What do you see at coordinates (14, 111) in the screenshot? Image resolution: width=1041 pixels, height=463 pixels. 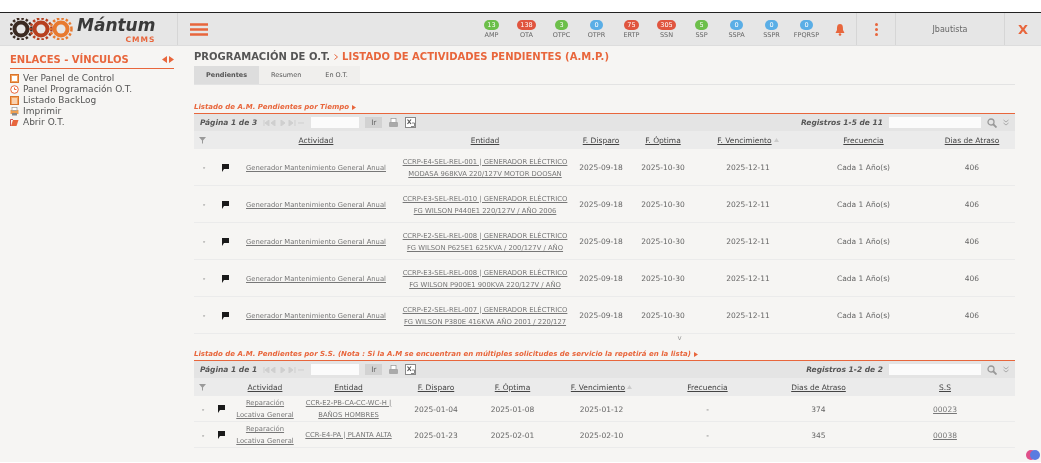 I see `printer-icon` at bounding box center [14, 111].